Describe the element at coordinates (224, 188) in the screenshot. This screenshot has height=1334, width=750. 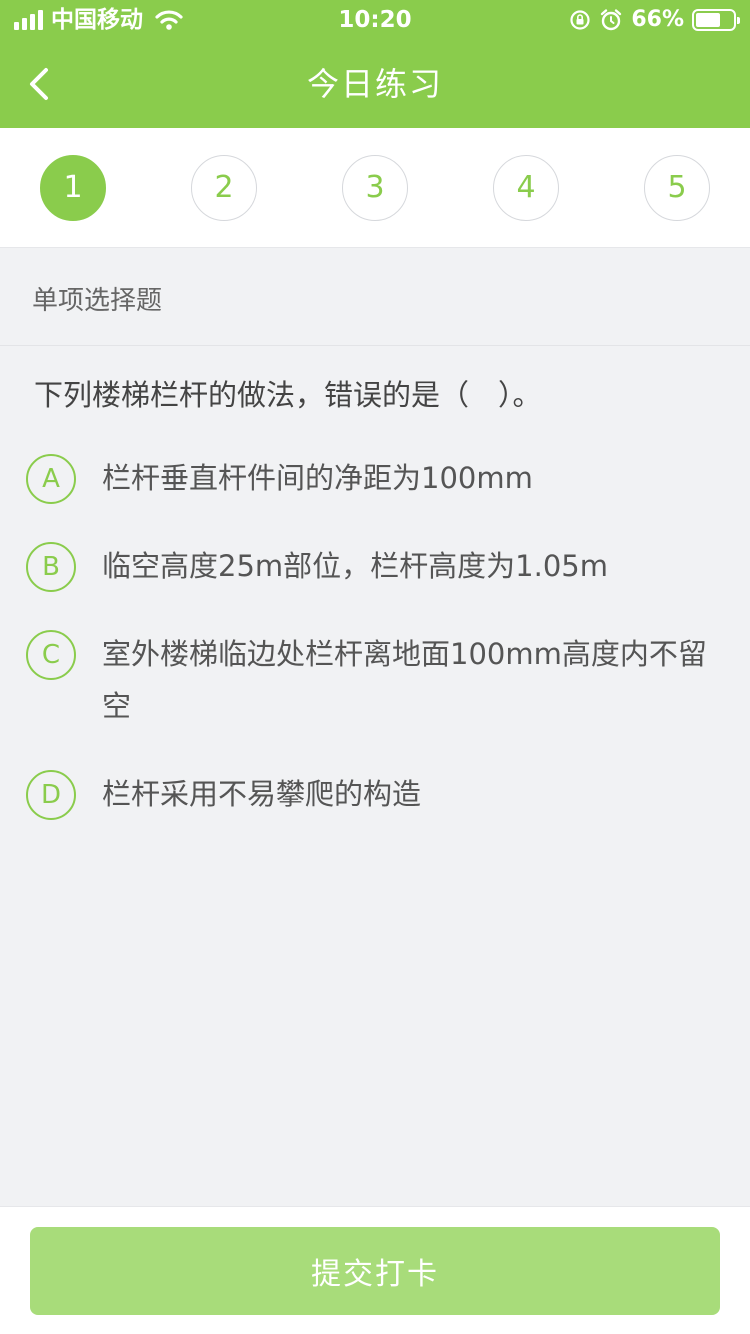
I see `step-2: 2` at that location.